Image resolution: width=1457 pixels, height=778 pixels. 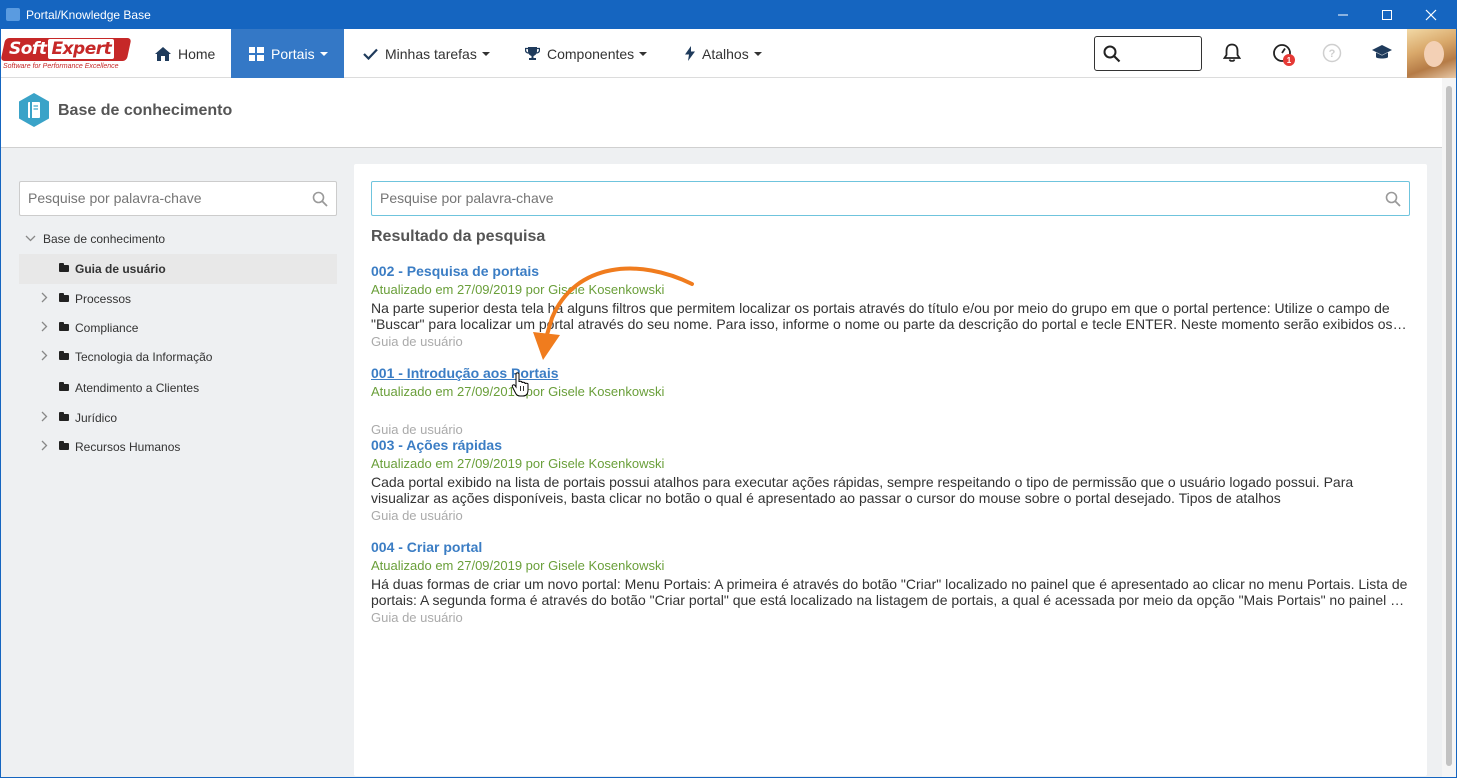 I want to click on nav-home-label: Home, so click(x=197, y=53).